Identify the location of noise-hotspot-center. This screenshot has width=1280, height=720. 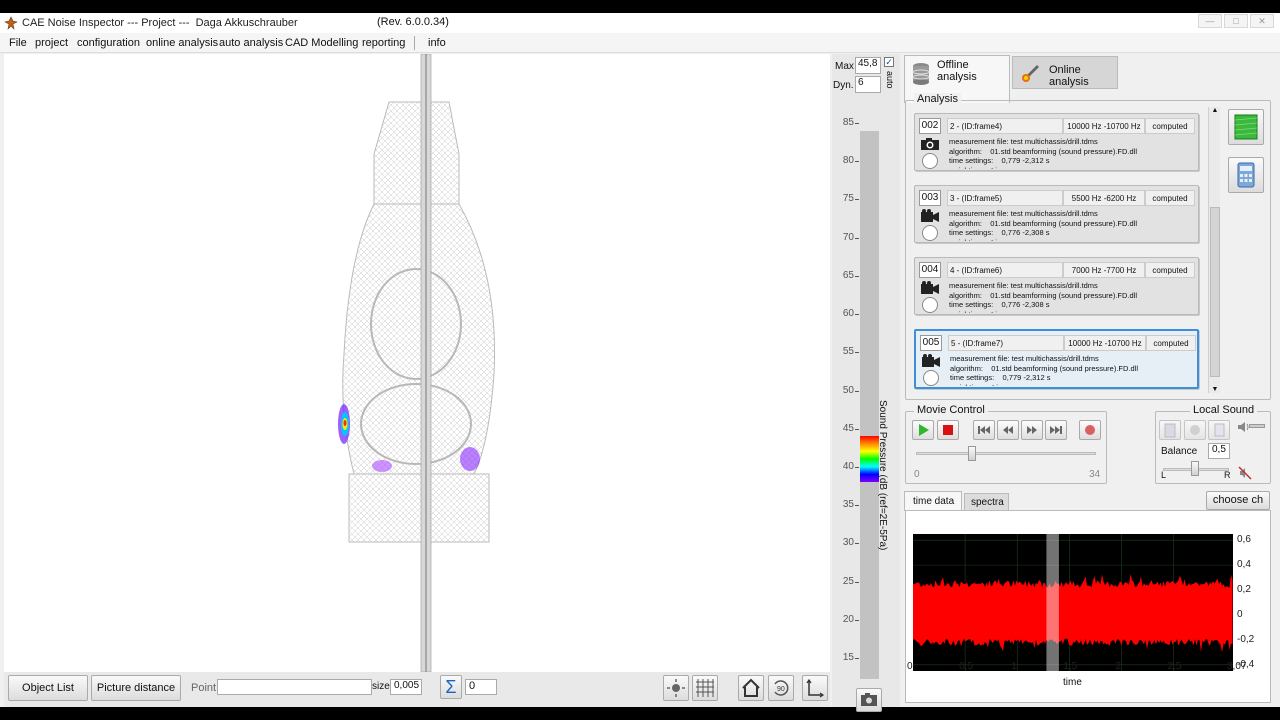
(382, 466).